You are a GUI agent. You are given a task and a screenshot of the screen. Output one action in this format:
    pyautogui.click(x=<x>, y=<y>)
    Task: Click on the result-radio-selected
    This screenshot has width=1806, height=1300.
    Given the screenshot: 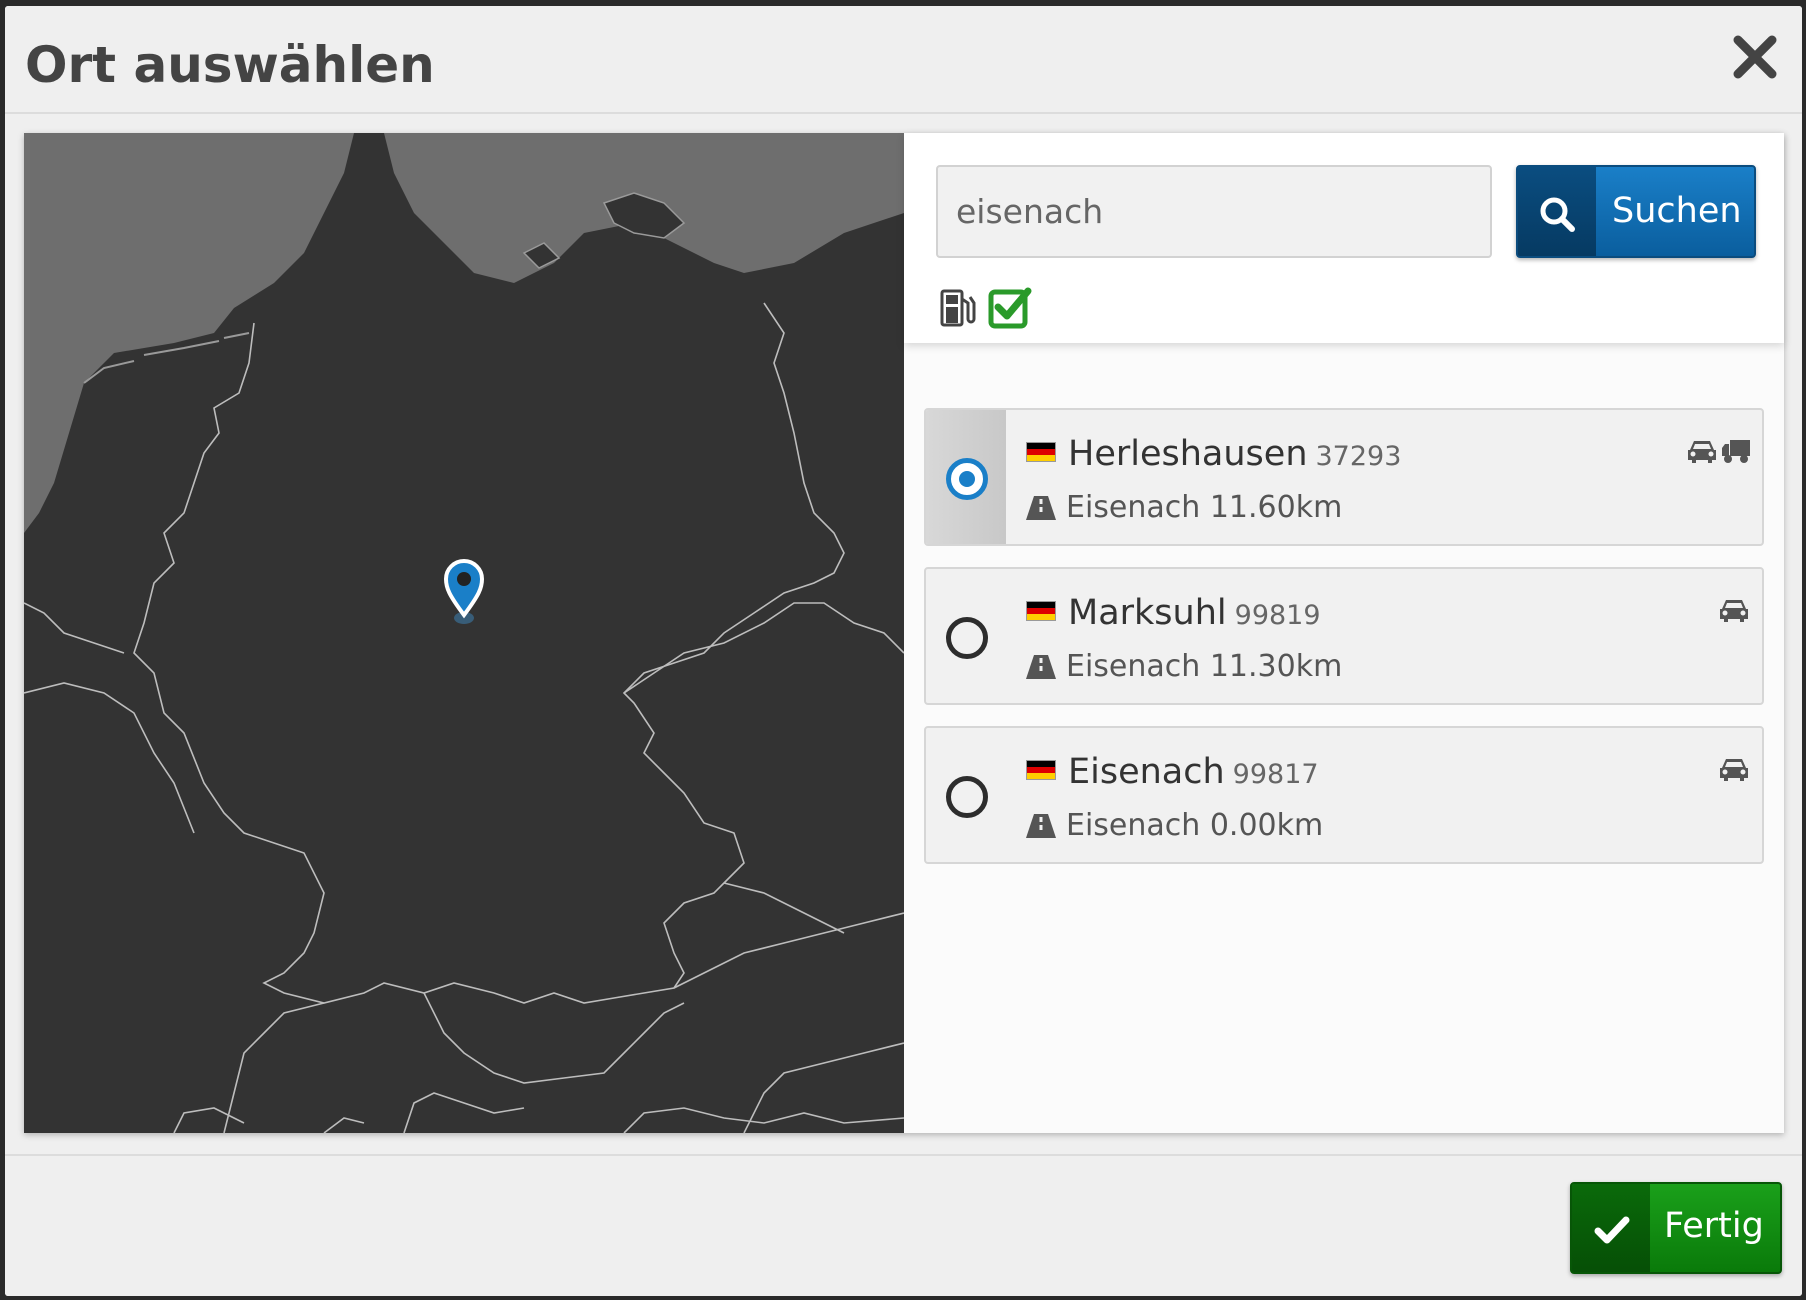 What is the action you would take?
    pyautogui.click(x=967, y=479)
    